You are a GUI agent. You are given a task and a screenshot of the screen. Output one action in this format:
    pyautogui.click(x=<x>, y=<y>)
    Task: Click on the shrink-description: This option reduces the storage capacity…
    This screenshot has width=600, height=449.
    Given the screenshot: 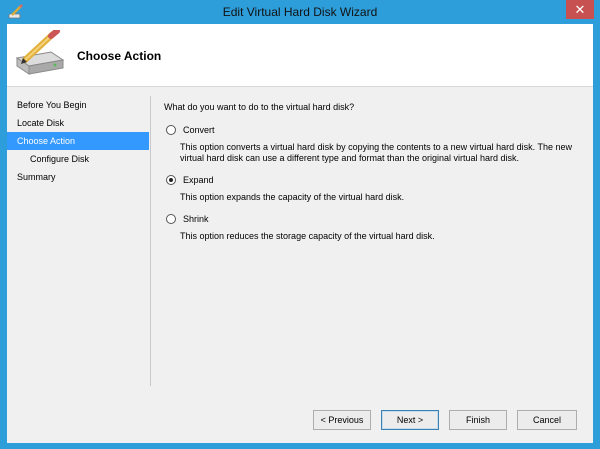 What is the action you would take?
    pyautogui.click(x=307, y=236)
    